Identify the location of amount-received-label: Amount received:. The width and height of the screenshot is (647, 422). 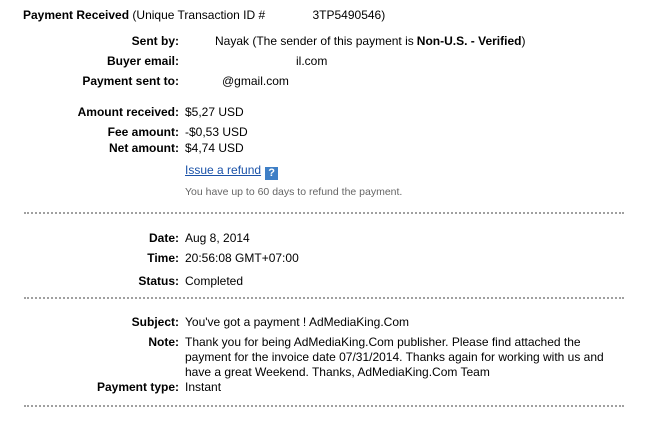
(128, 112).